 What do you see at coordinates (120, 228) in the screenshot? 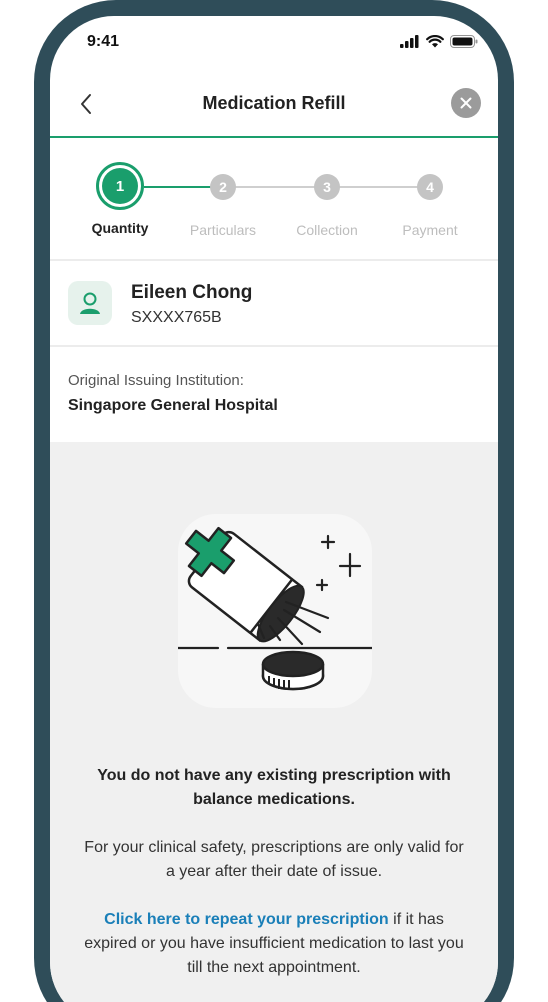
I see `step-label: Quantity` at bounding box center [120, 228].